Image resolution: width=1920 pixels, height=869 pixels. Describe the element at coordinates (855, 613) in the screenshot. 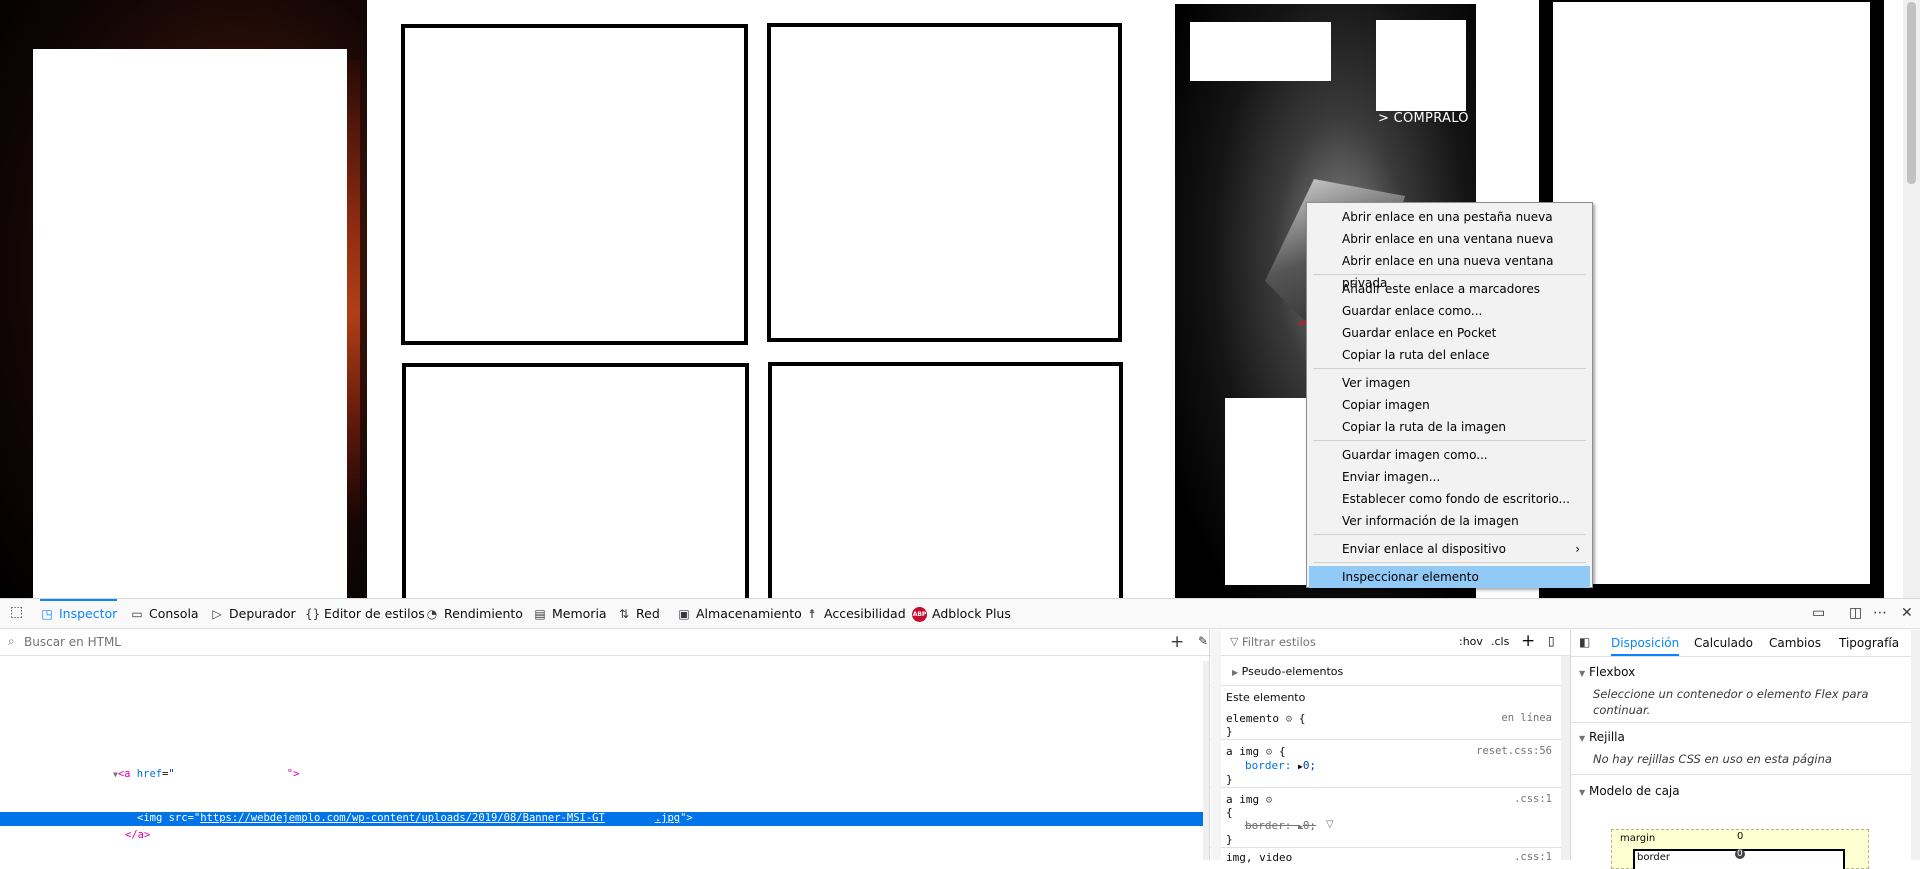

I see `tab-accessibility: ☨ Accesibilidad` at that location.